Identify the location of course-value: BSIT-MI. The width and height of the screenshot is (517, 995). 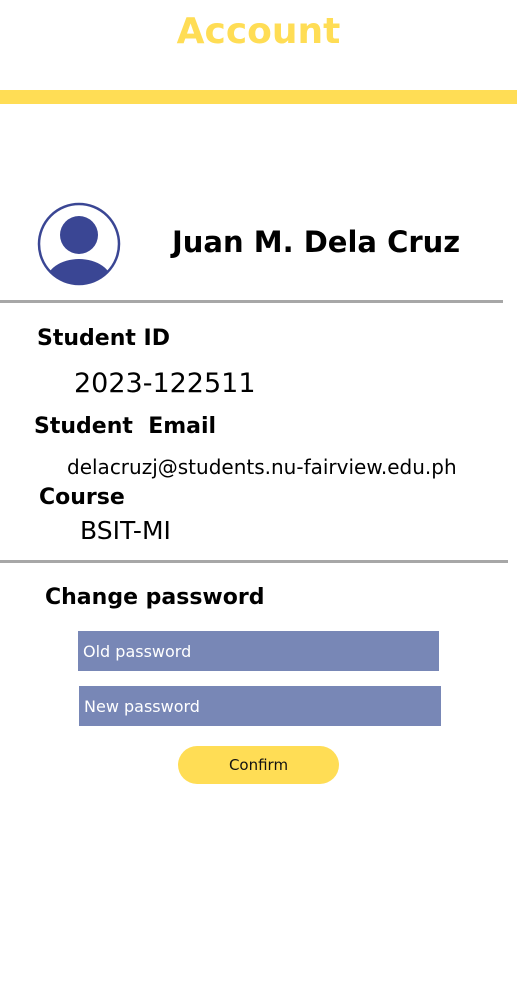
(125, 530).